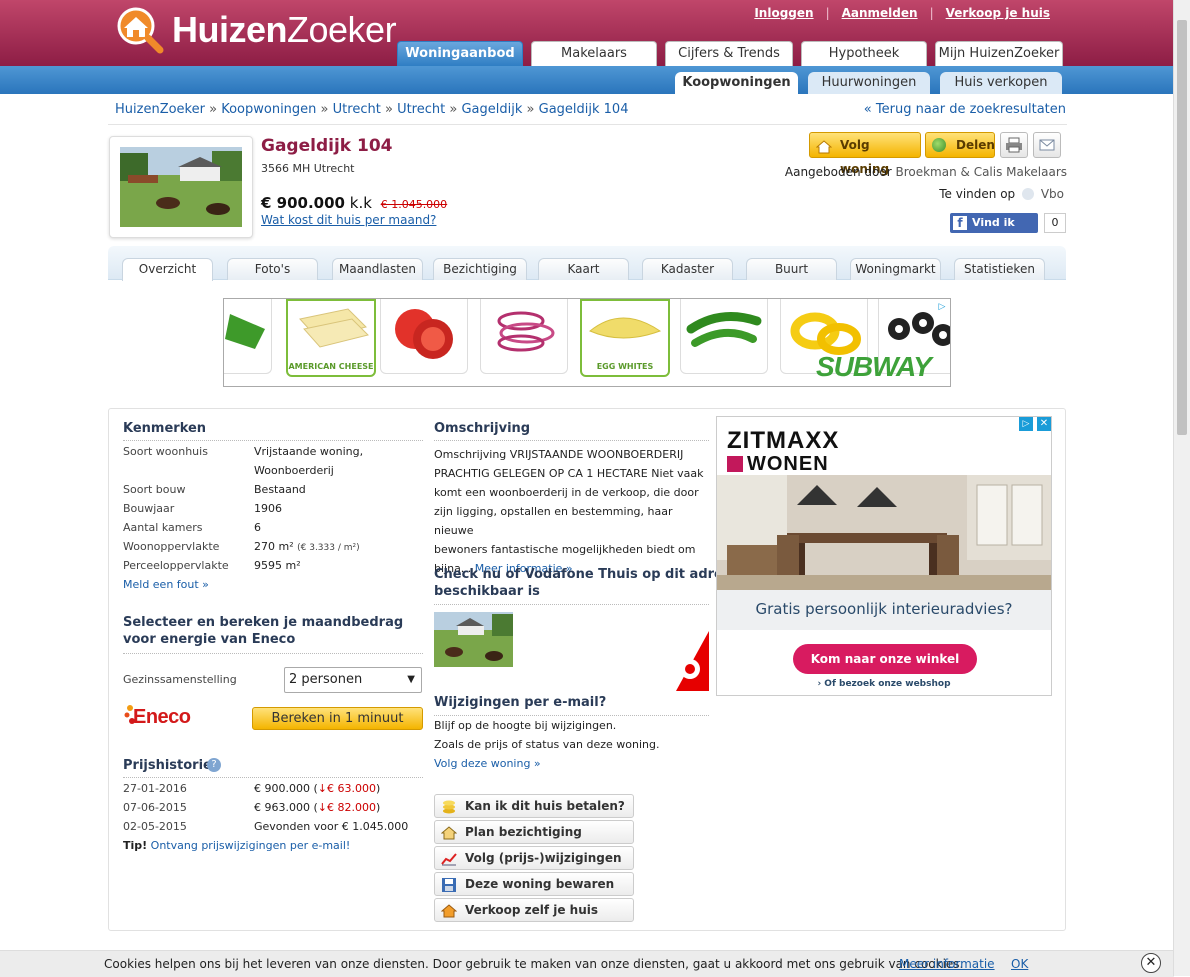  I want to click on tab-kadaster: Kadaster, so click(687, 269).